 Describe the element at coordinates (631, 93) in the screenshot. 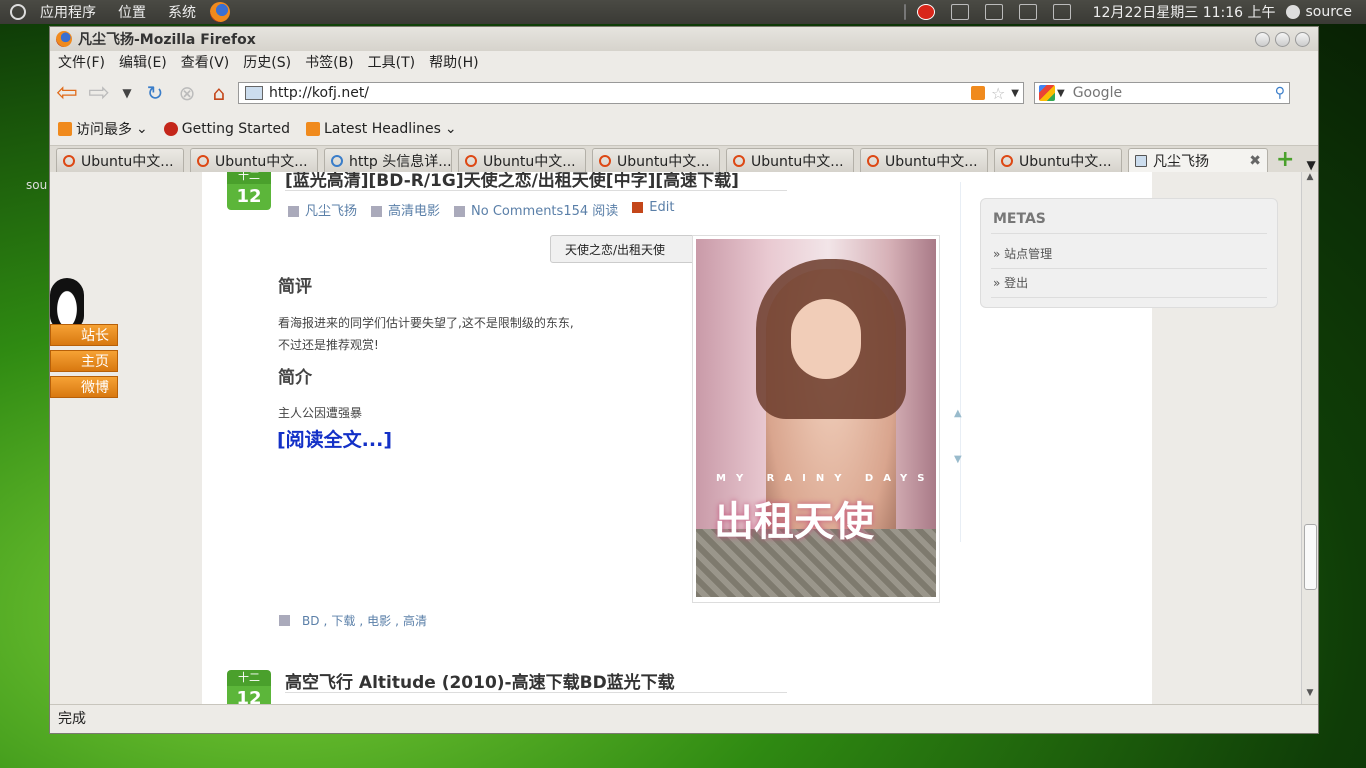

I see `url-bar: http://kofj.net/ ☆ ▼` at that location.